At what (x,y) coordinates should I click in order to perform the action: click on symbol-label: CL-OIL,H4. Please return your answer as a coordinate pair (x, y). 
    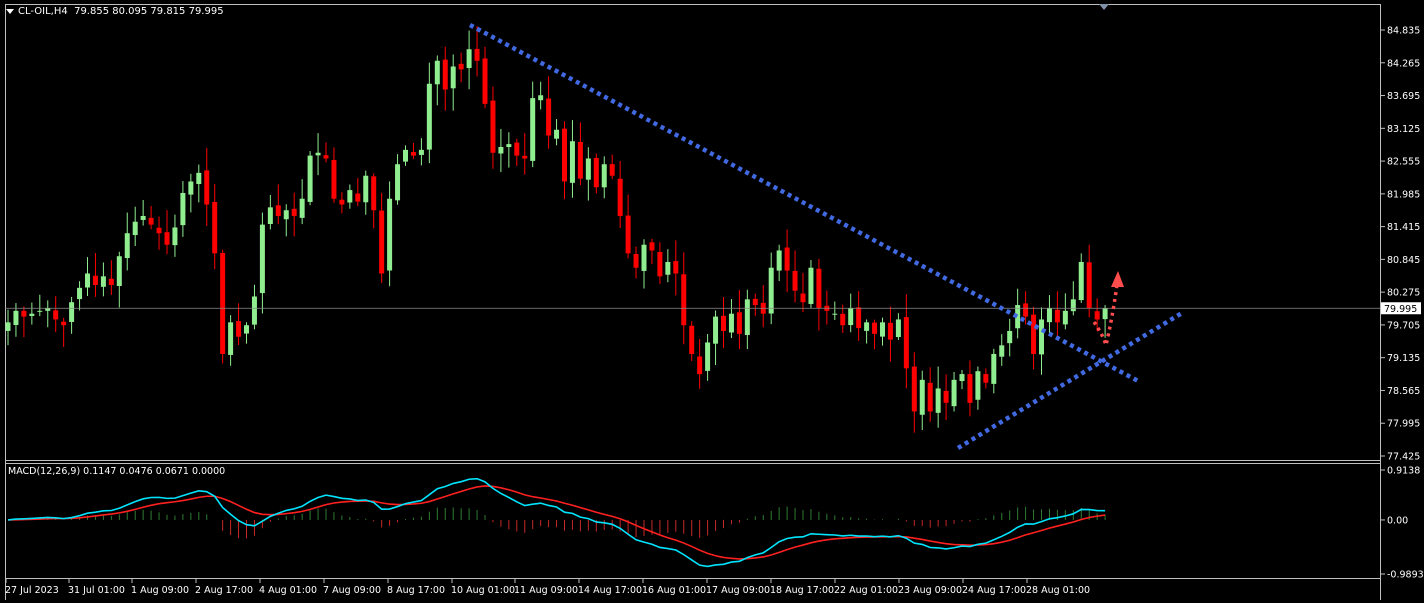
    Looking at the image, I should click on (43, 11).